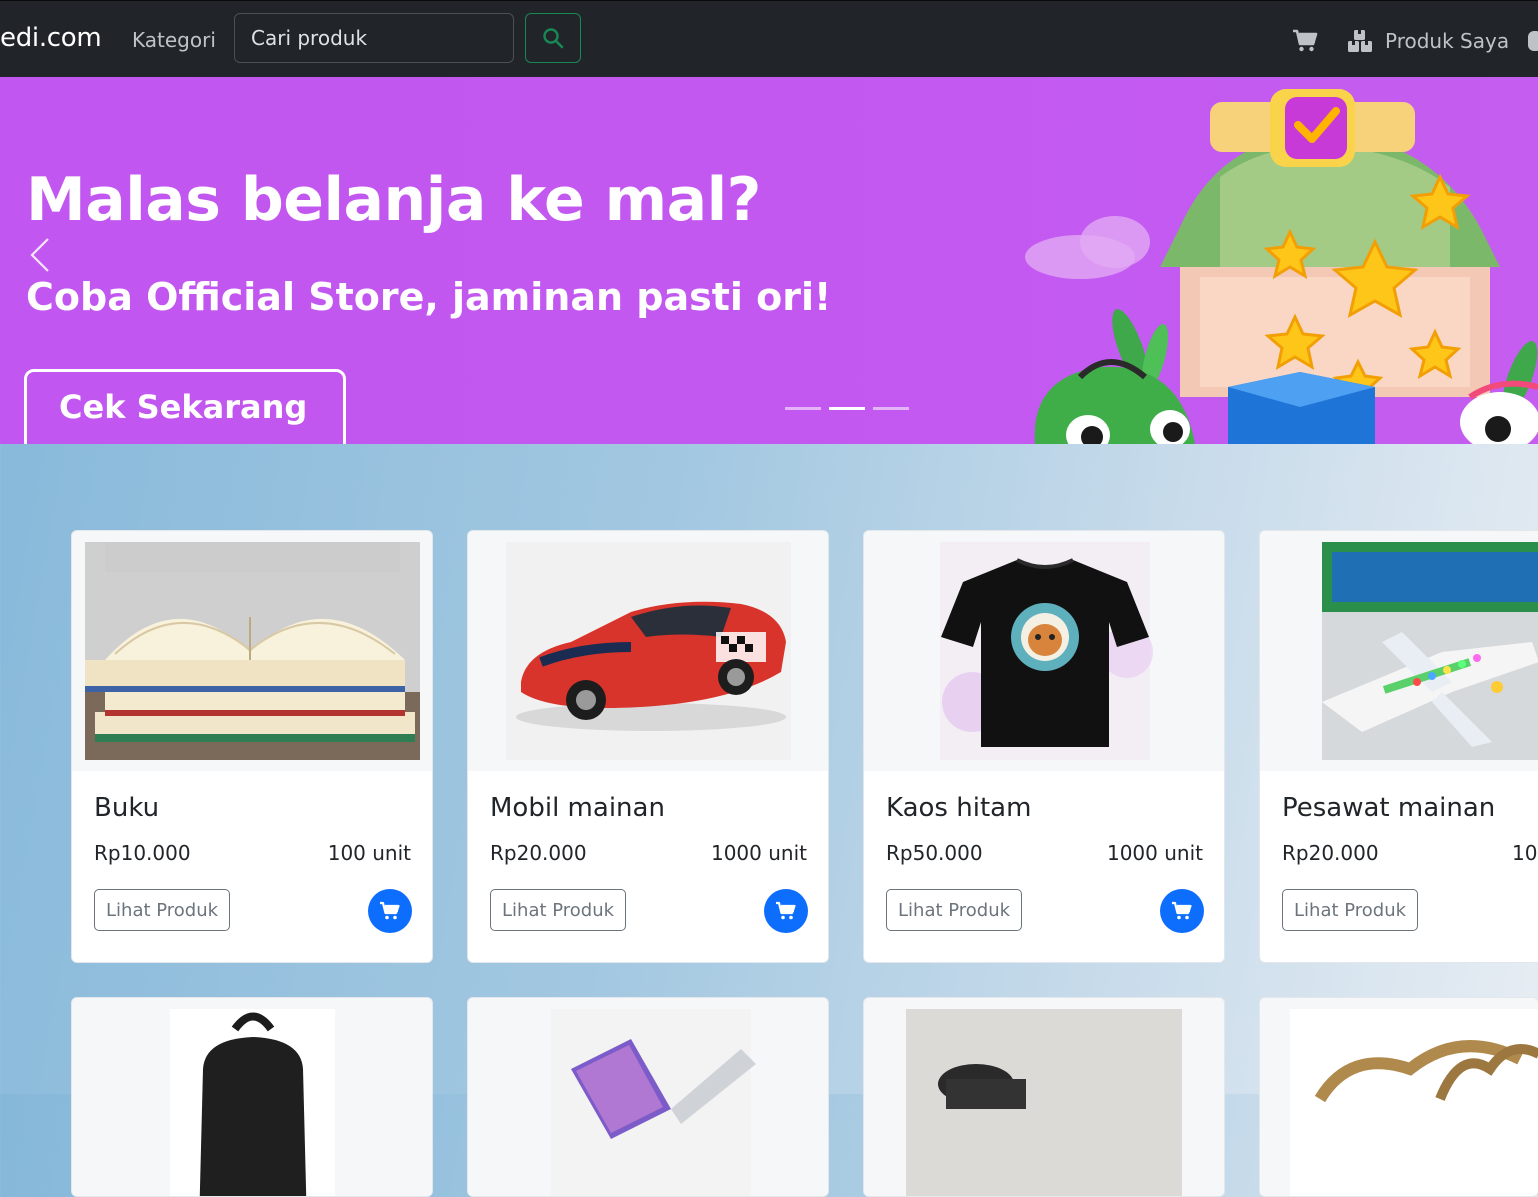  I want to click on nav-produk-saya-label: Produk Saya, so click(1447, 41).